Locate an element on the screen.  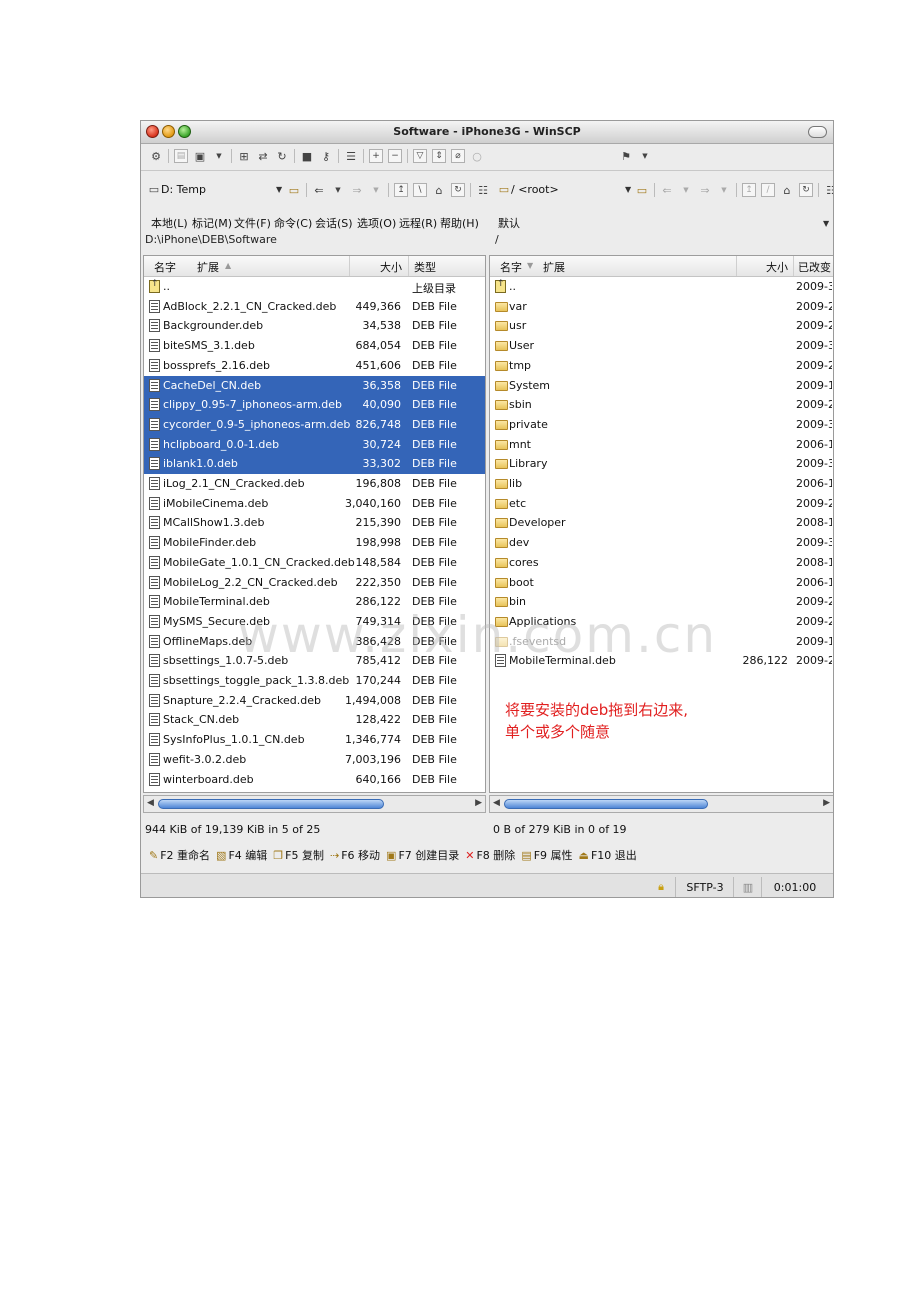
delete-button: ✕ F8 删除 is located at coordinates (490, 855).